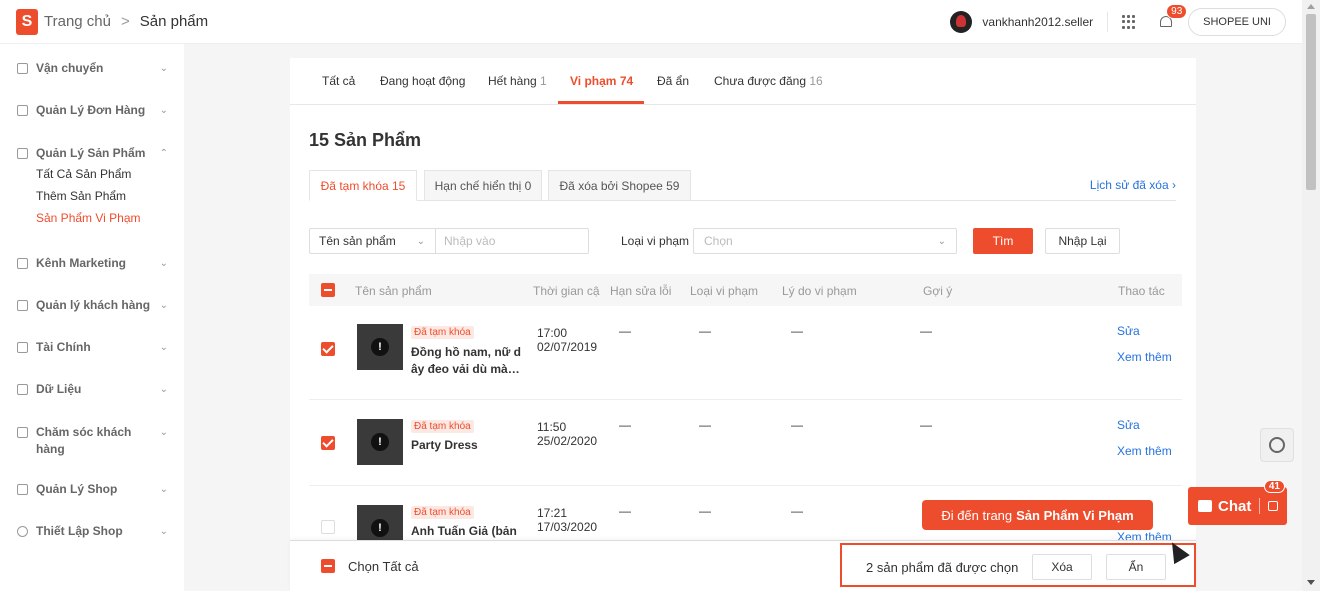 Image resolution: width=1320 pixels, height=591 pixels. Describe the element at coordinates (1037, 515) in the screenshot. I see `violation-page-tooltip: Đi đến trang Sản Phẩm Vi Phạm` at that location.